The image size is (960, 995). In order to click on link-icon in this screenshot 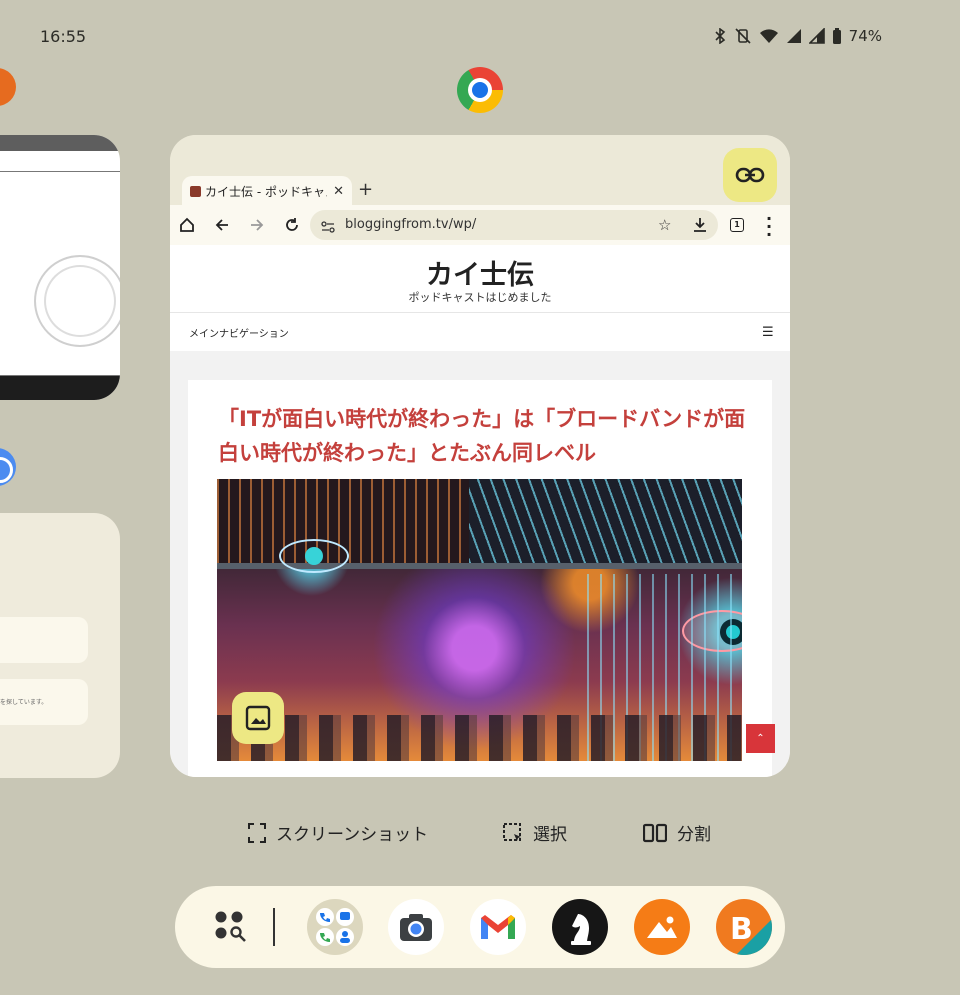, I will do `click(750, 175)`.